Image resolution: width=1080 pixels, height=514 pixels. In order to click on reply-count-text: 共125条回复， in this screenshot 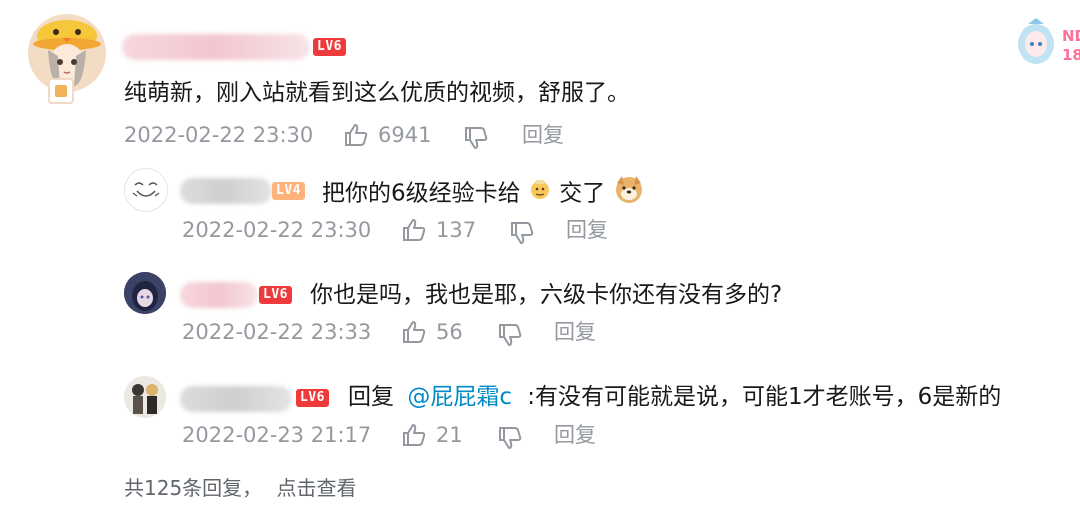, I will do `click(193, 488)`.